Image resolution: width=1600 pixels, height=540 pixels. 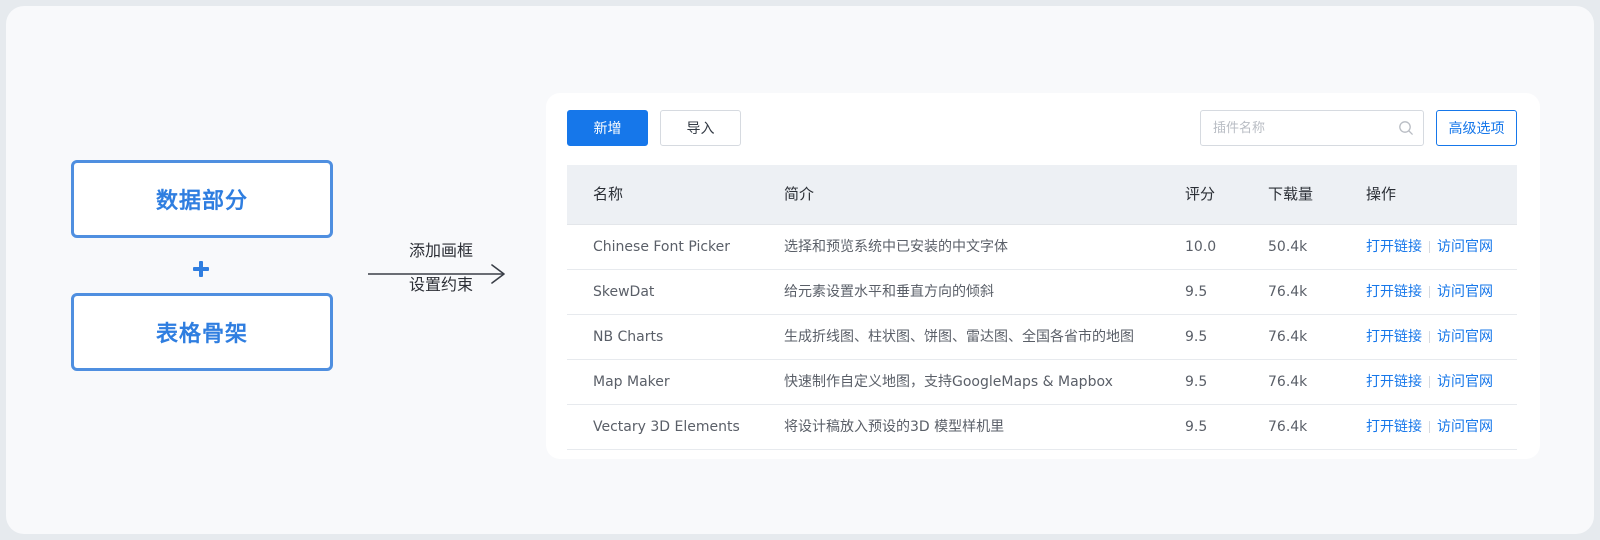 What do you see at coordinates (894, 427) in the screenshot?
I see `cell-desc: 将设计稿放入预设的3D 模型样机里` at bounding box center [894, 427].